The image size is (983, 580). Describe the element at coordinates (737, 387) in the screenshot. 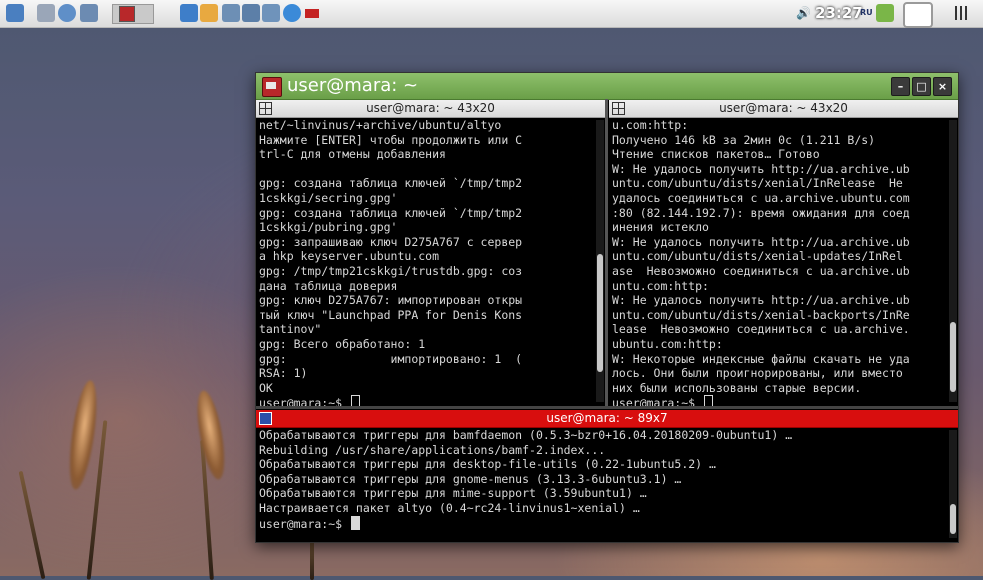

I see `terminal-line: них были использованы старые версии.` at that location.